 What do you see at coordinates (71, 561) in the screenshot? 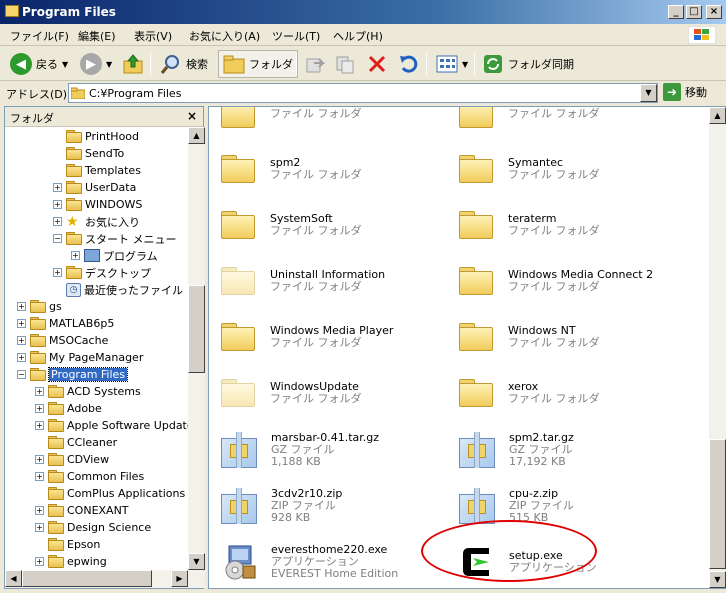
I see `tree-item: + epwing` at bounding box center [71, 561].